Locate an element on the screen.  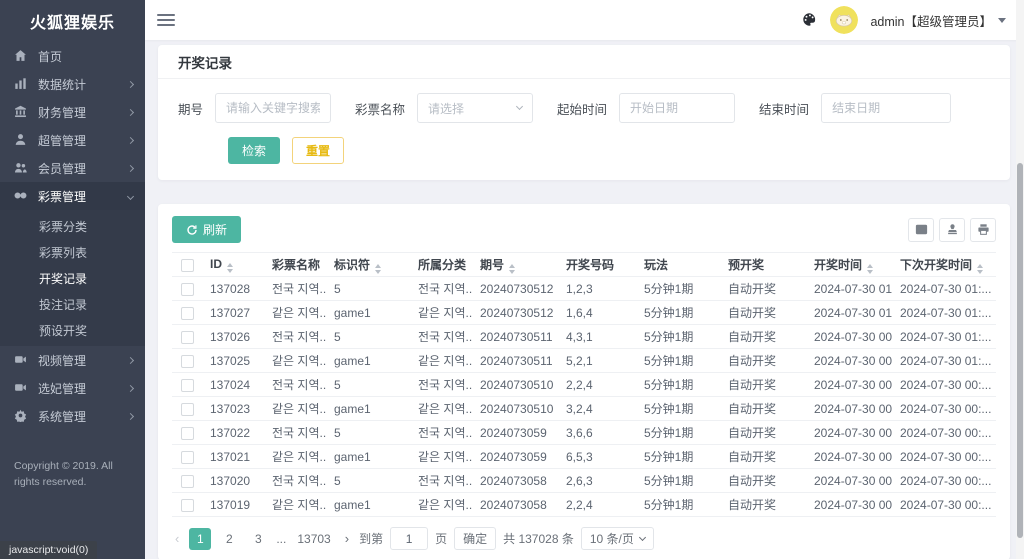
prev-page-button: ‹ is located at coordinates (177, 538).